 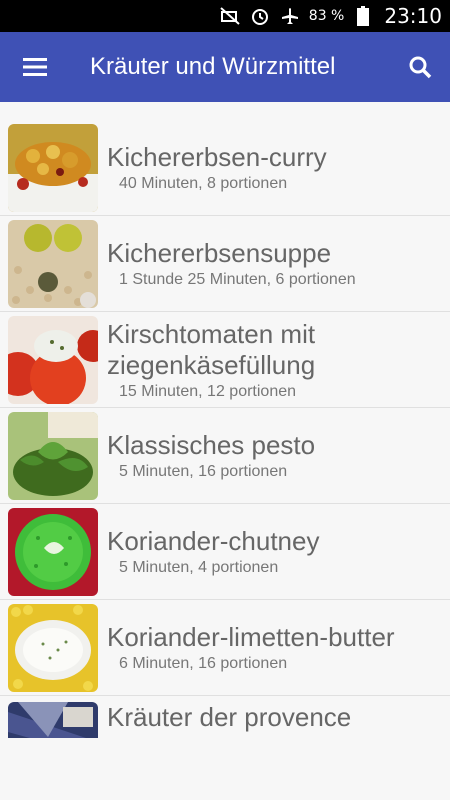 I want to click on recipe-name: Kirschtomaten mit ziegenkäsefüllung, so click(x=211, y=349).